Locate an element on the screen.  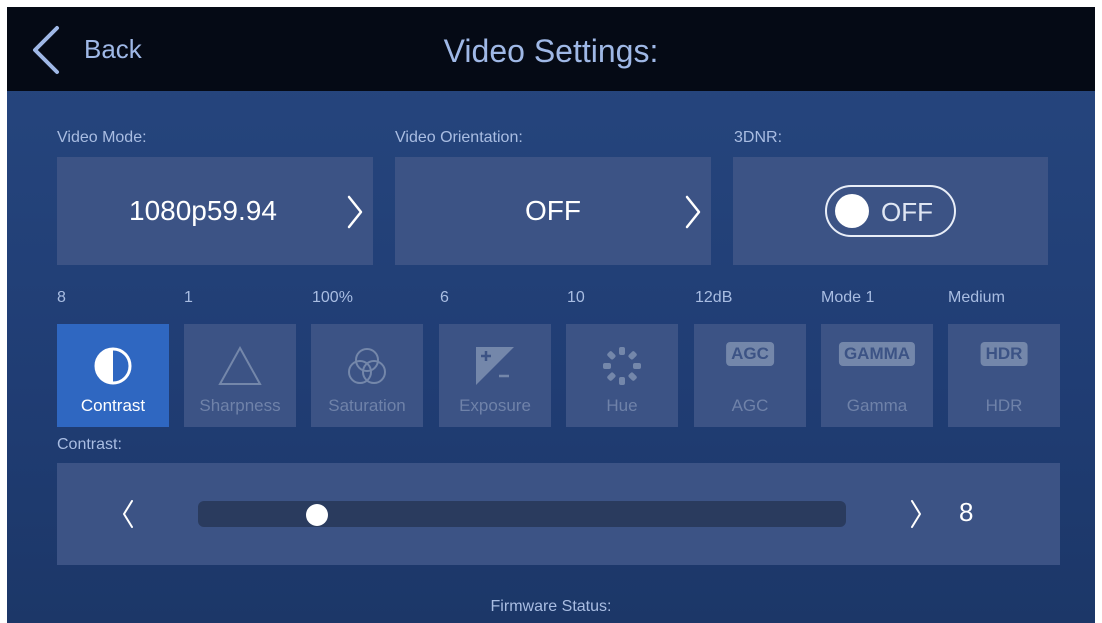
video-mode-label: Video Mode: is located at coordinates (102, 137).